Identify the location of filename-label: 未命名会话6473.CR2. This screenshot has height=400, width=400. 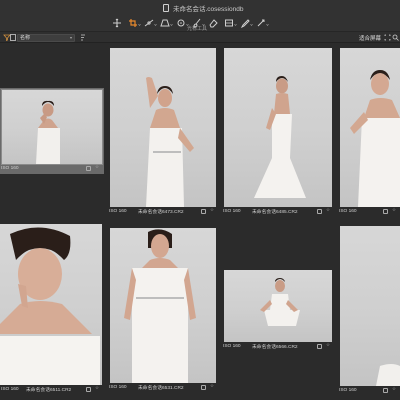
(161, 212).